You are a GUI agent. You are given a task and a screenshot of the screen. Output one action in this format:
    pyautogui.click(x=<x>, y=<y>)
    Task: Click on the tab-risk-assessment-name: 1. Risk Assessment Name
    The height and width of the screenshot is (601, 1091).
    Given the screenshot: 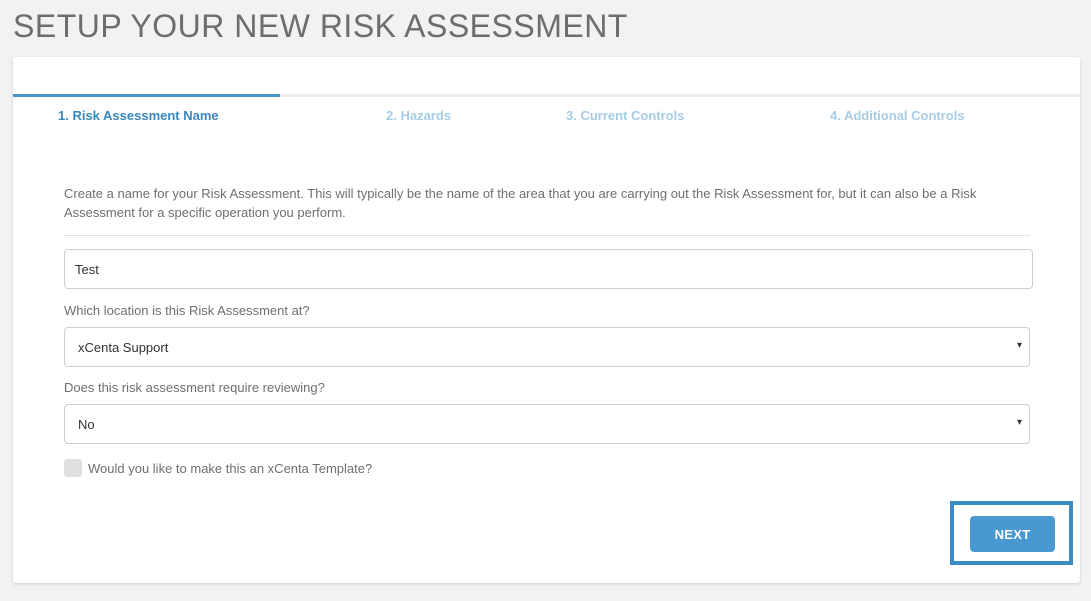 What is the action you would take?
    pyautogui.click(x=138, y=115)
    